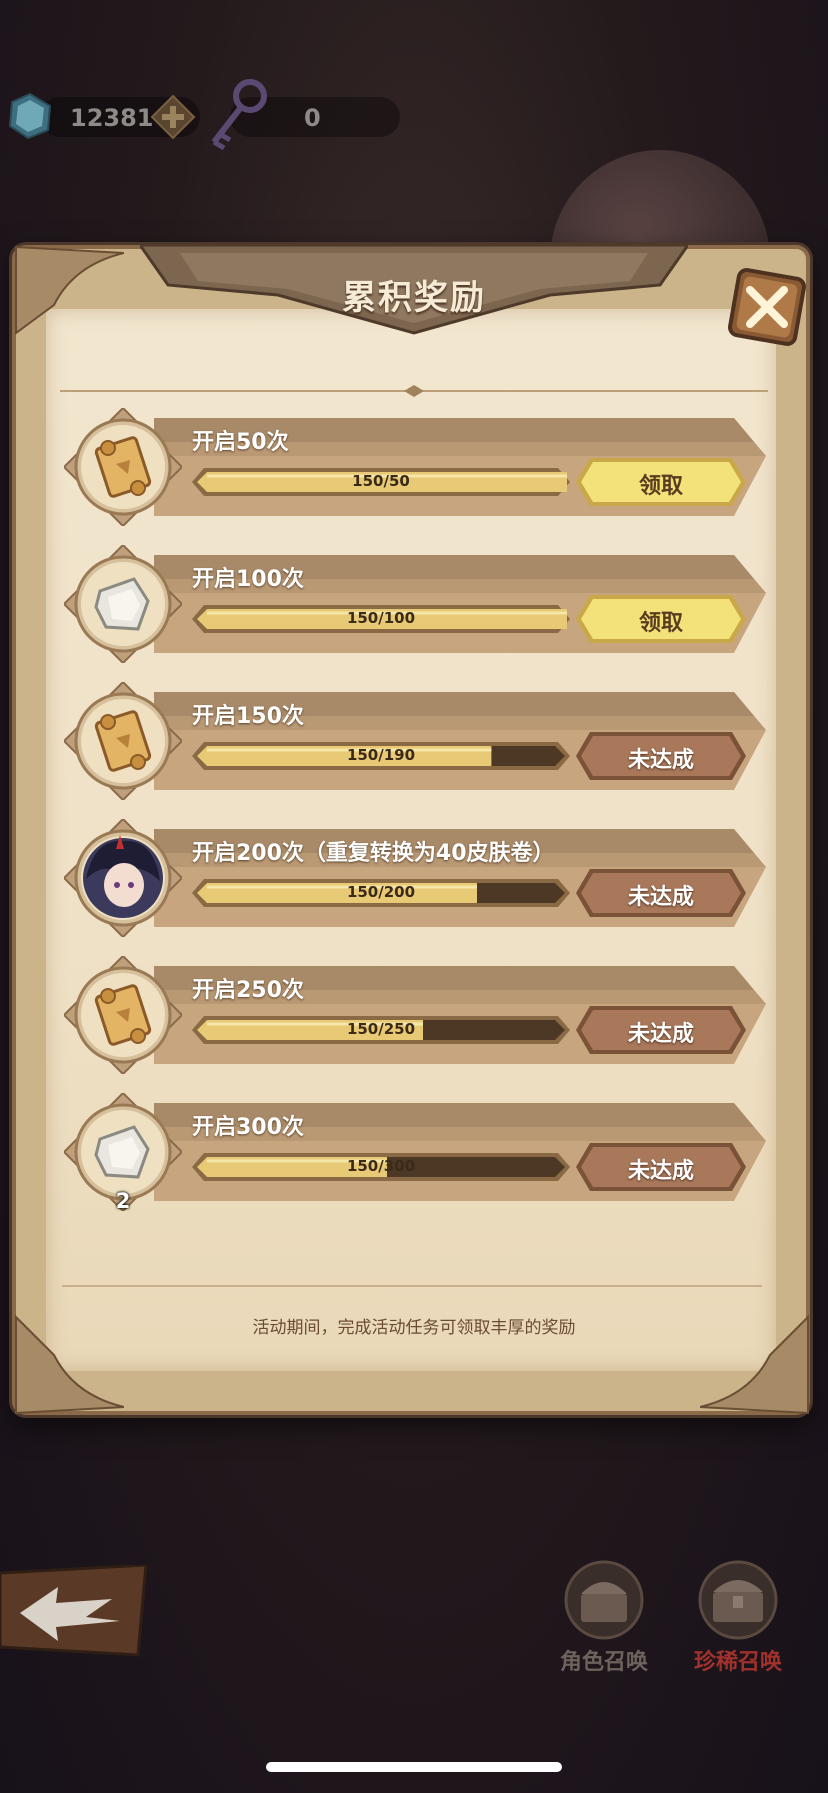 The width and height of the screenshot is (828, 1793). What do you see at coordinates (381, 1166) in the screenshot?
I see `progress-text: 150/300` at bounding box center [381, 1166].